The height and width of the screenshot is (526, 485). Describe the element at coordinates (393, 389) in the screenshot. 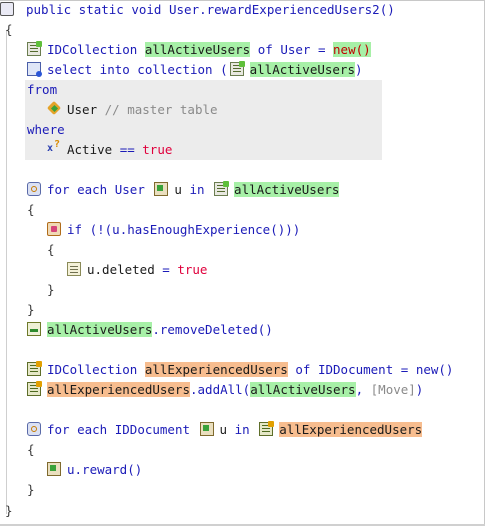

I see `move-option: [Move]` at that location.